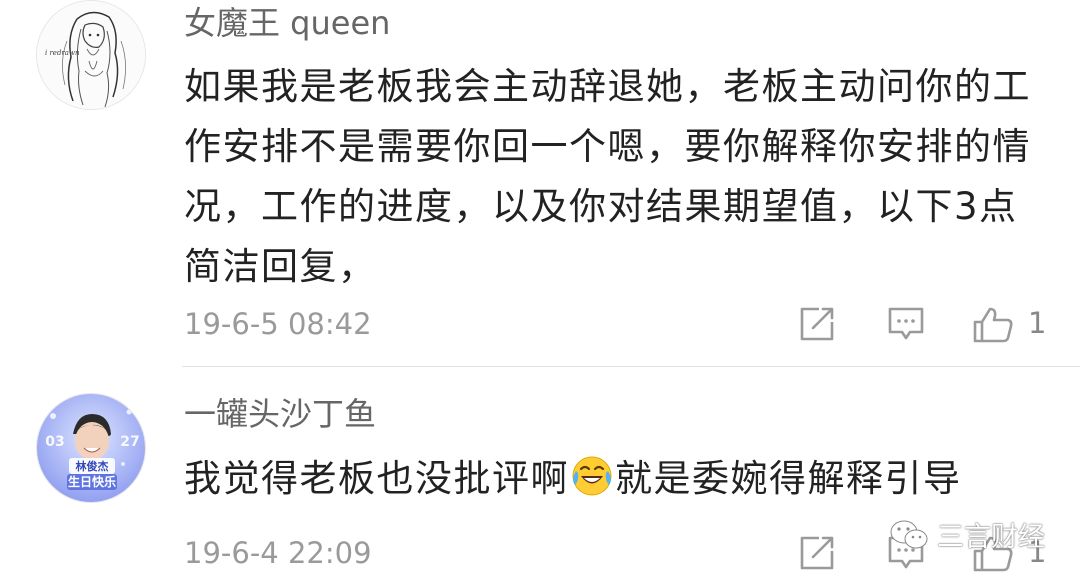  I want to click on user-avatar: 林俊杰 生日快乐 03 27, so click(91, 448).